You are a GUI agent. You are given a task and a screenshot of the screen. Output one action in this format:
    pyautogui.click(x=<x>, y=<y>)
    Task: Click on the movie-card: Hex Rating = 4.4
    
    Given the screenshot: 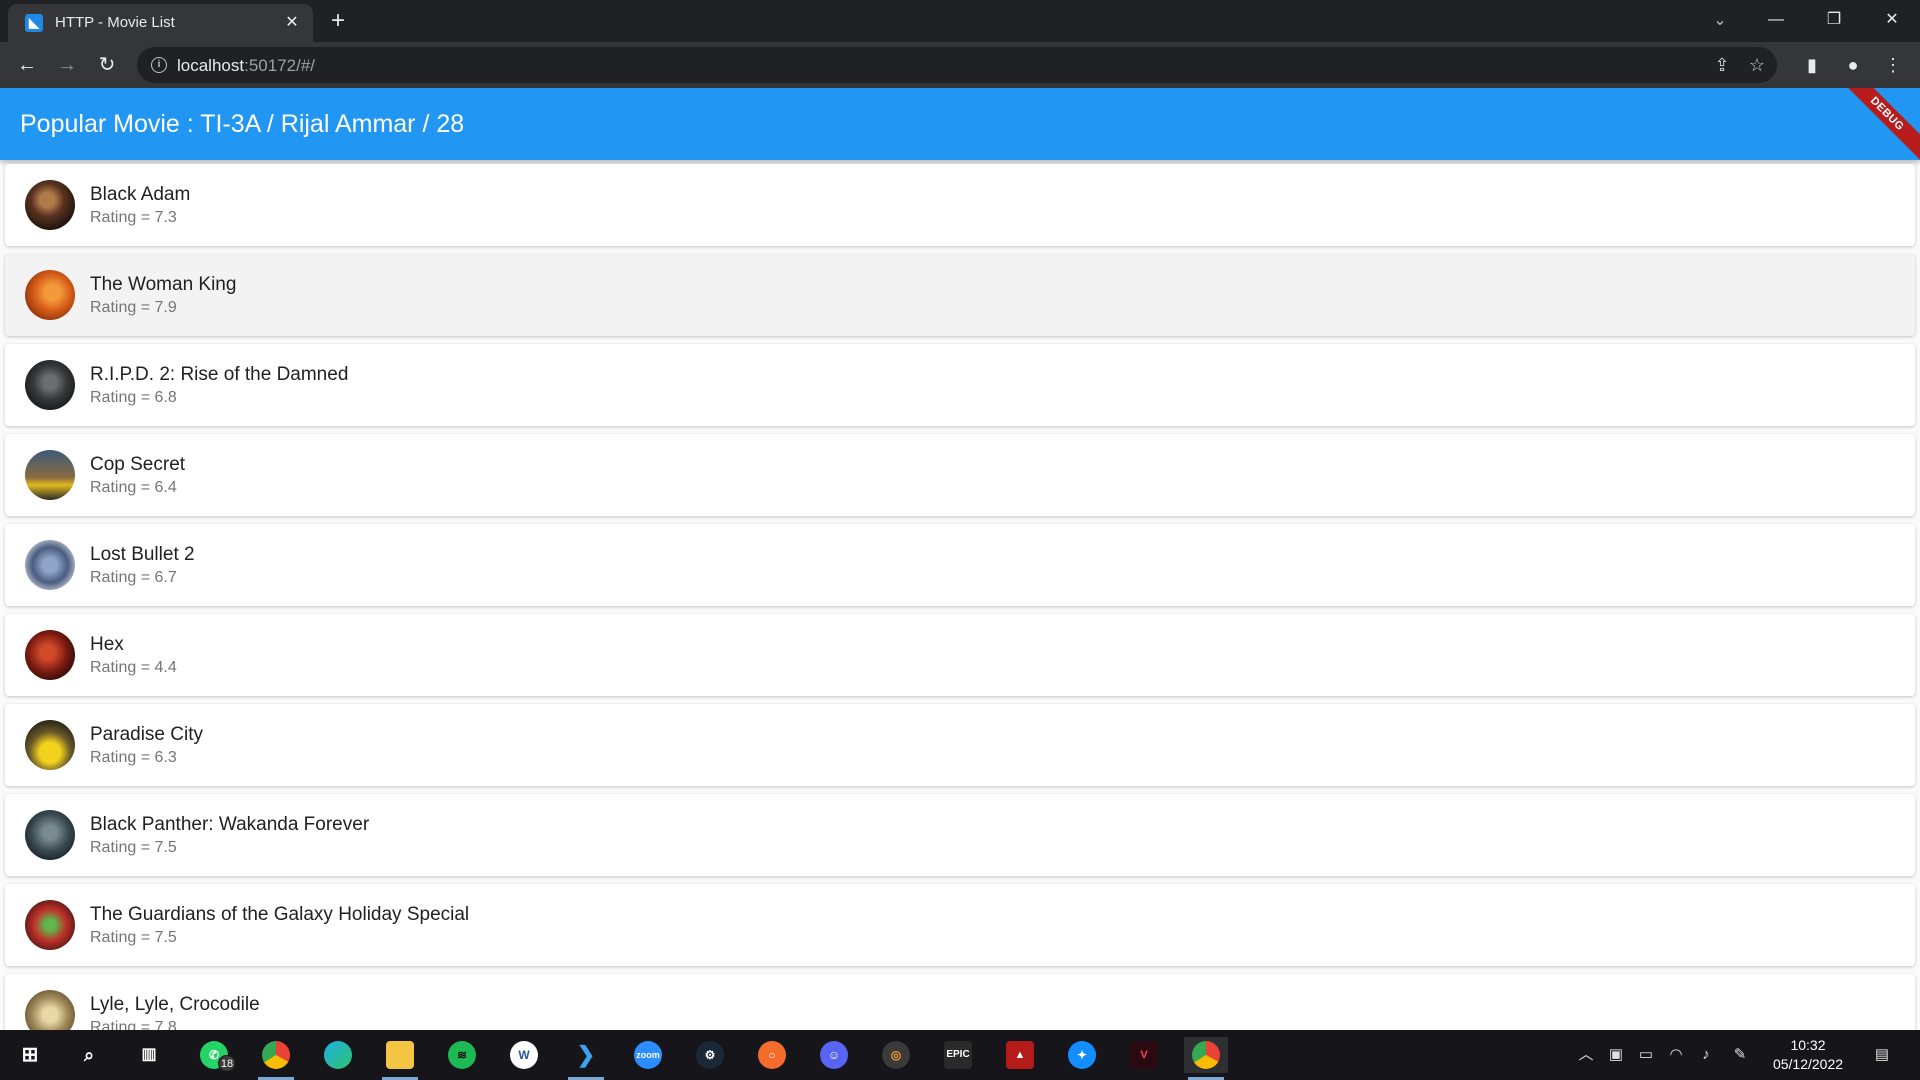 What is the action you would take?
    pyautogui.click(x=960, y=655)
    